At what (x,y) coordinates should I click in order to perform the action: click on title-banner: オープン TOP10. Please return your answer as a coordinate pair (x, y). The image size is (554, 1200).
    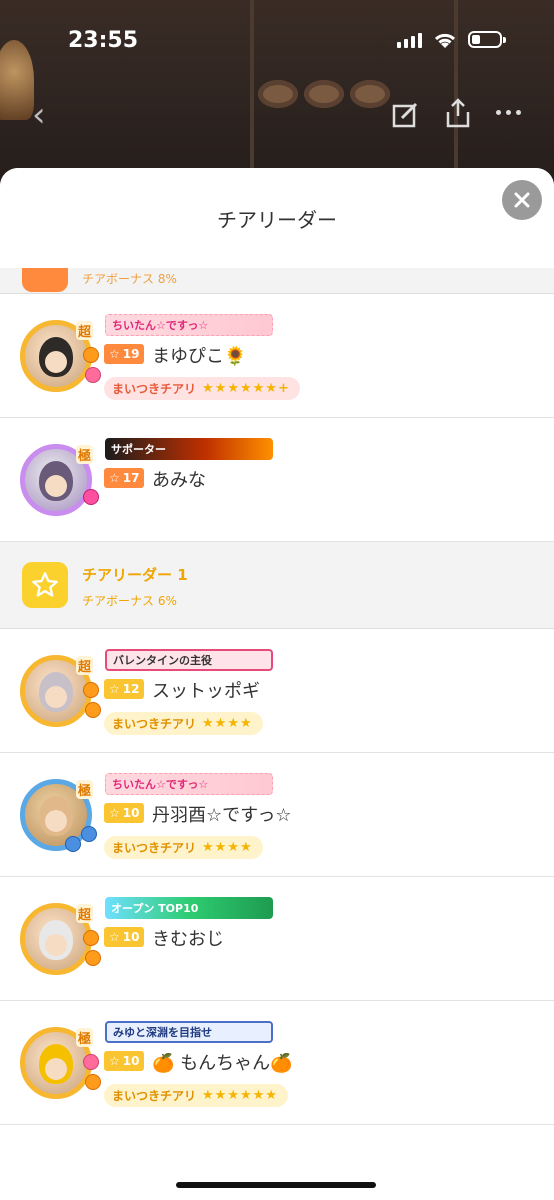
    Looking at the image, I should click on (189, 908).